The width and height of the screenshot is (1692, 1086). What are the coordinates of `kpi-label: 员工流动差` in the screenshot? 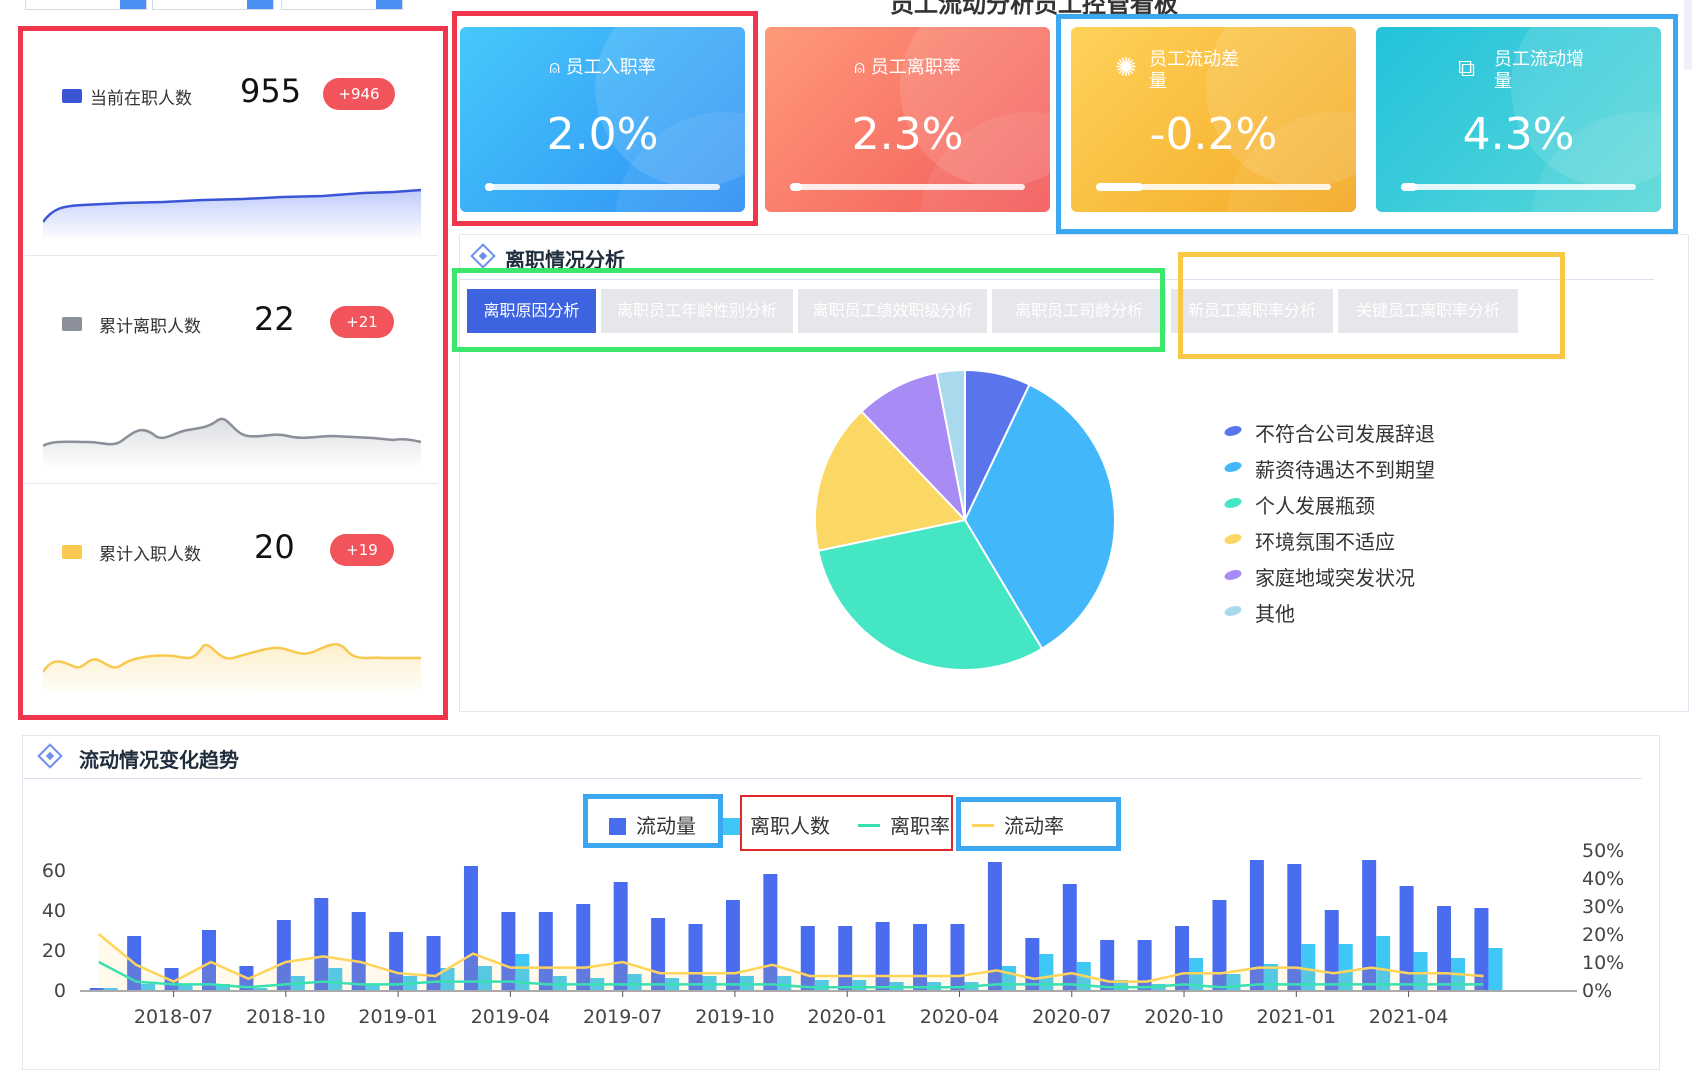 It's located at (1194, 59).